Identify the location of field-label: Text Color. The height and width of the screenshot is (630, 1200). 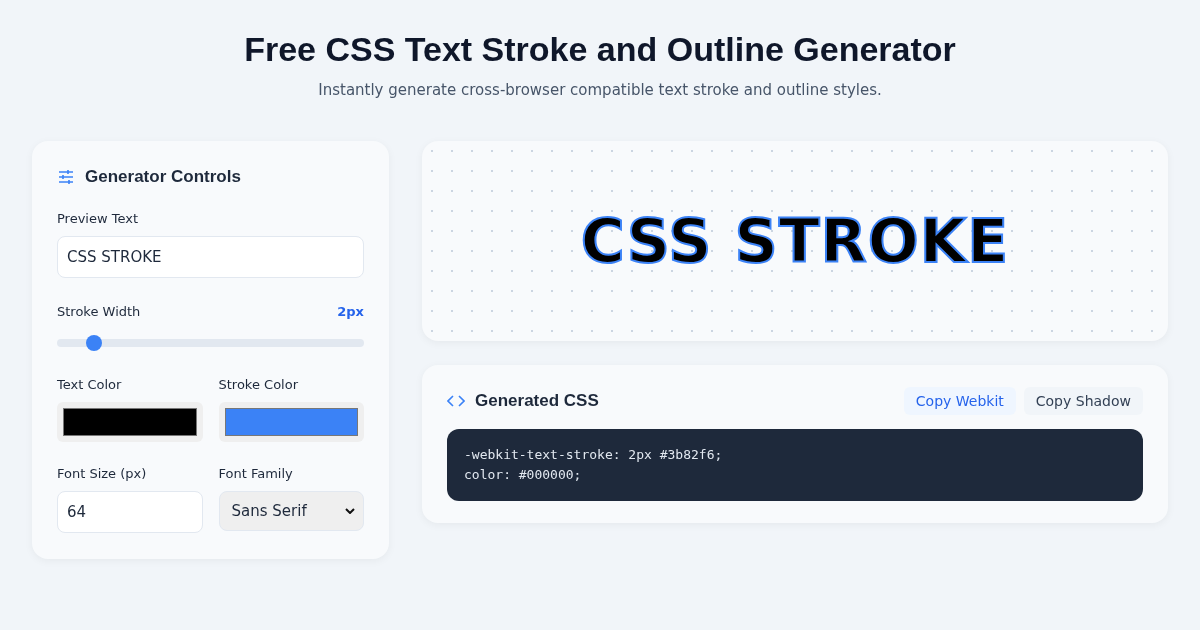
(90, 384).